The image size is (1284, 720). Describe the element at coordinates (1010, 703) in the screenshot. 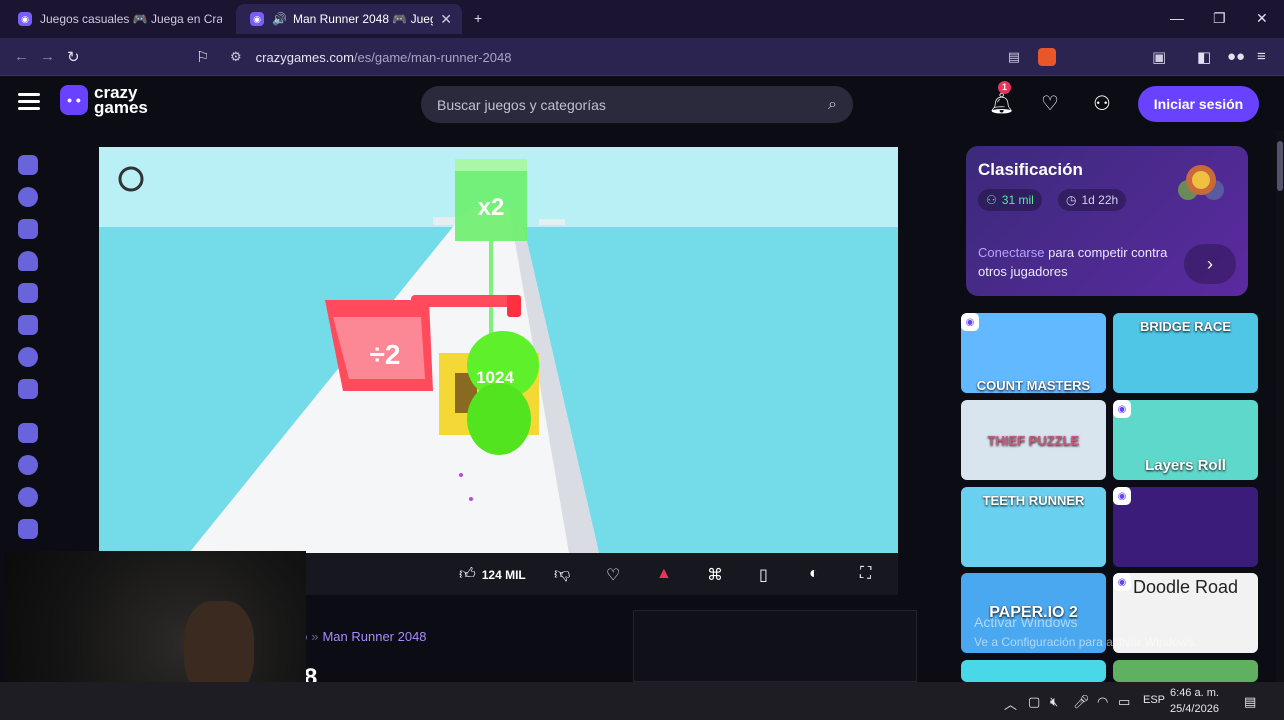

I see `tray-chevron-icon: ︿` at that location.